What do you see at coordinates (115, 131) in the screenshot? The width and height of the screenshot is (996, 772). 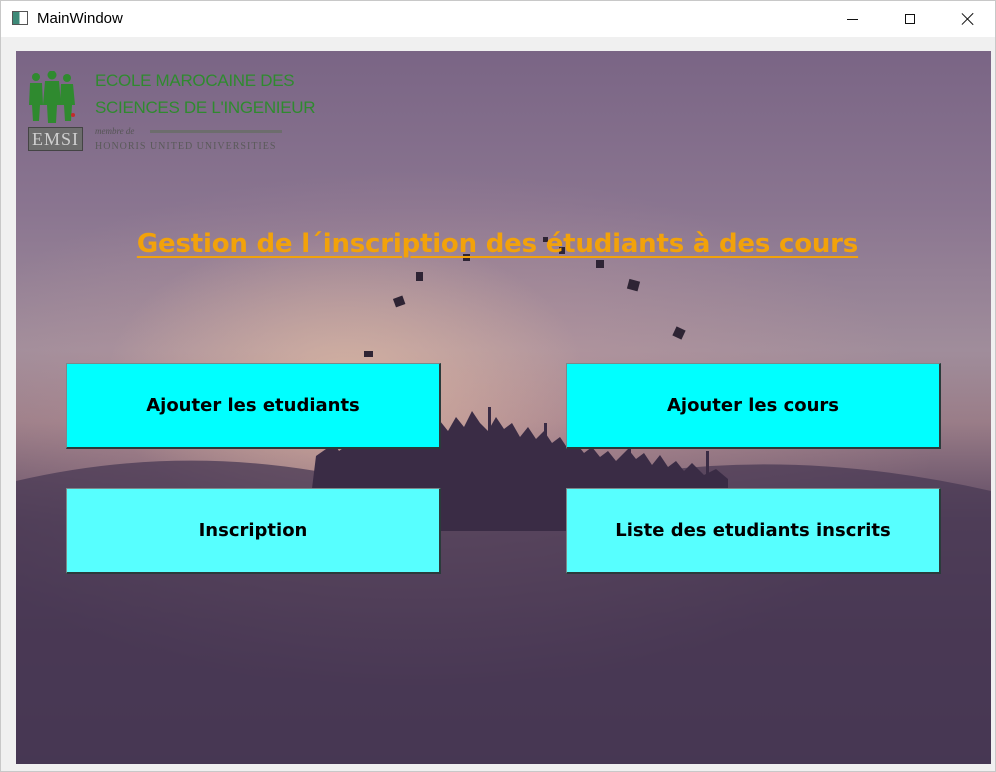 I see `logo-member-text: membre de` at bounding box center [115, 131].